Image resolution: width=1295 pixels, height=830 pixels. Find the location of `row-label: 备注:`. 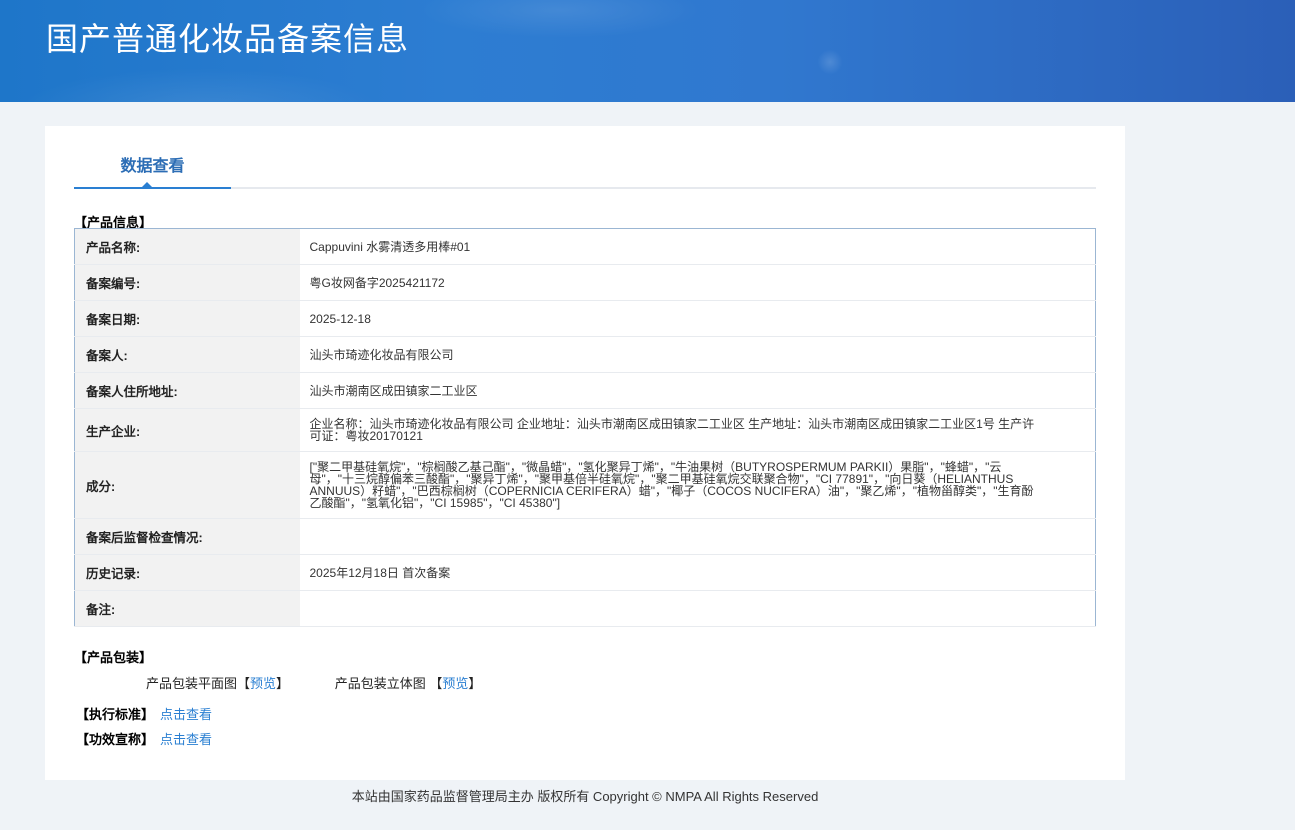

row-label: 备注: is located at coordinates (187, 608).